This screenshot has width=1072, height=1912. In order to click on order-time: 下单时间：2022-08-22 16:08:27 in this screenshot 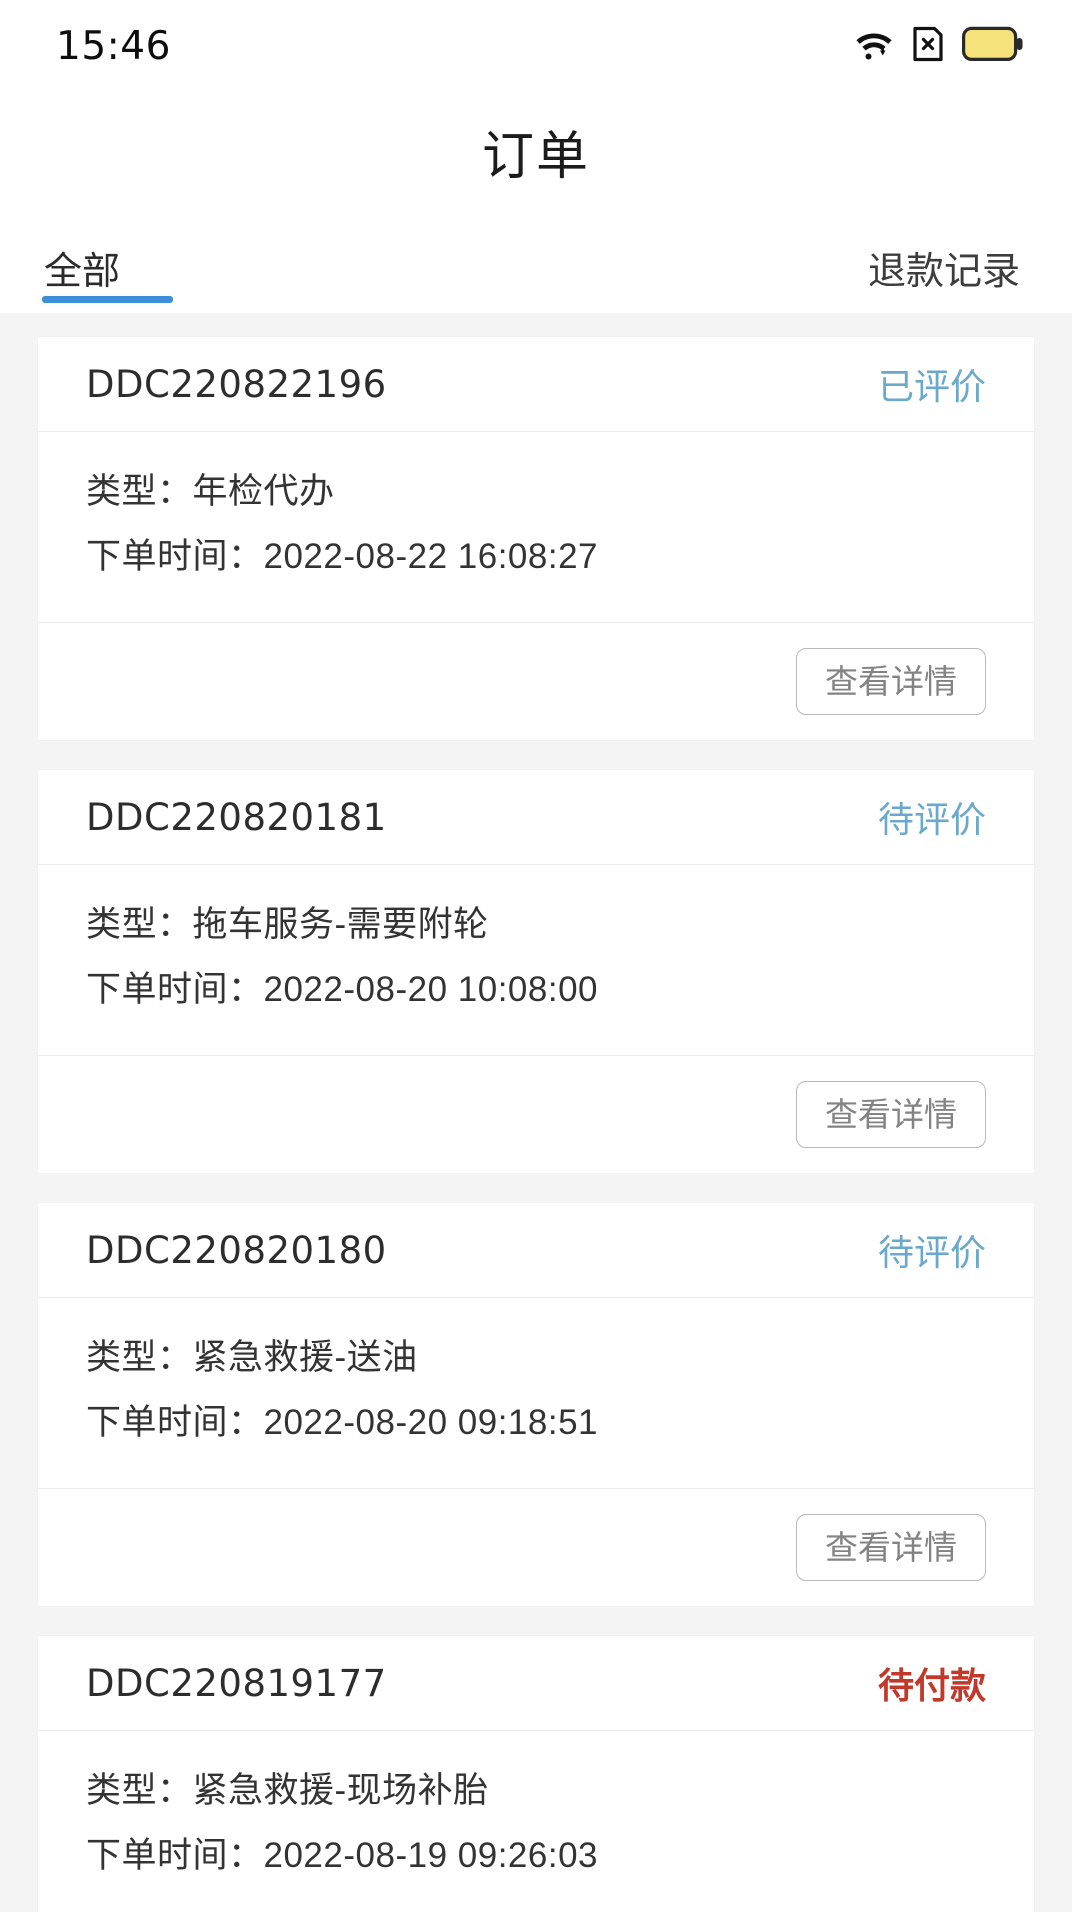, I will do `click(342, 556)`.